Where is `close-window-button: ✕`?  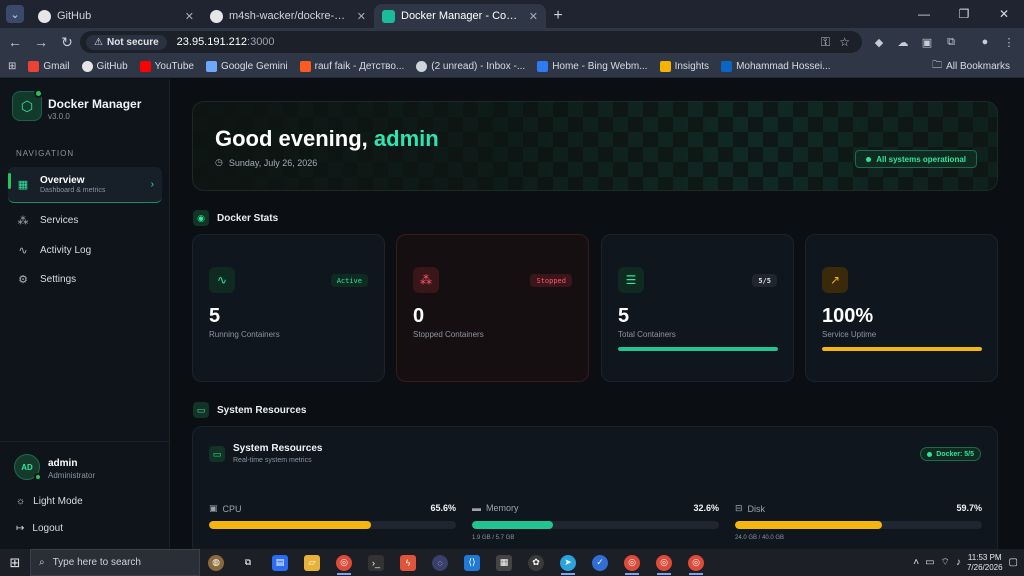
close-window-button: ✕ is located at coordinates (1004, 14).